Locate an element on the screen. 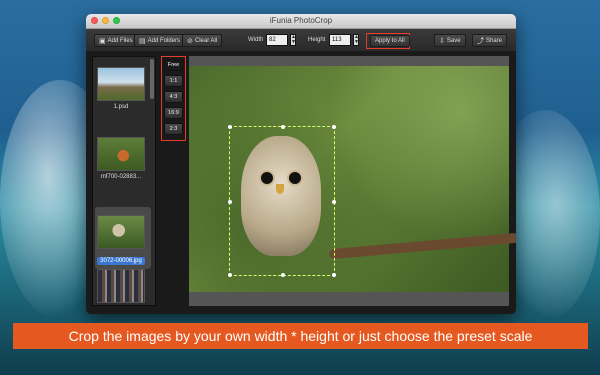 The image size is (600, 375). apply-to-all-button: Apply to All is located at coordinates (390, 41).